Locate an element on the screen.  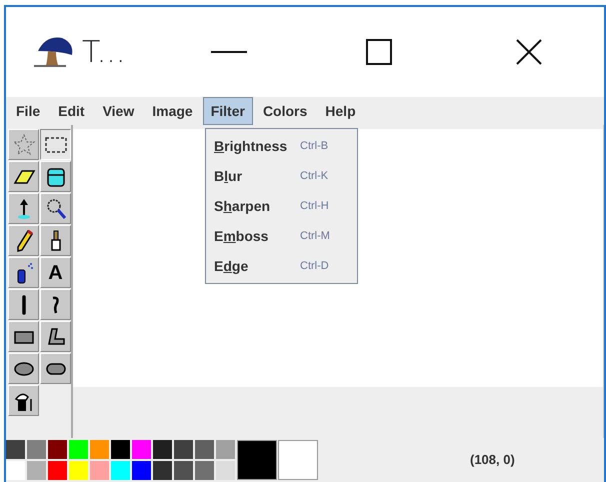
line-icon is located at coordinates (23, 304).